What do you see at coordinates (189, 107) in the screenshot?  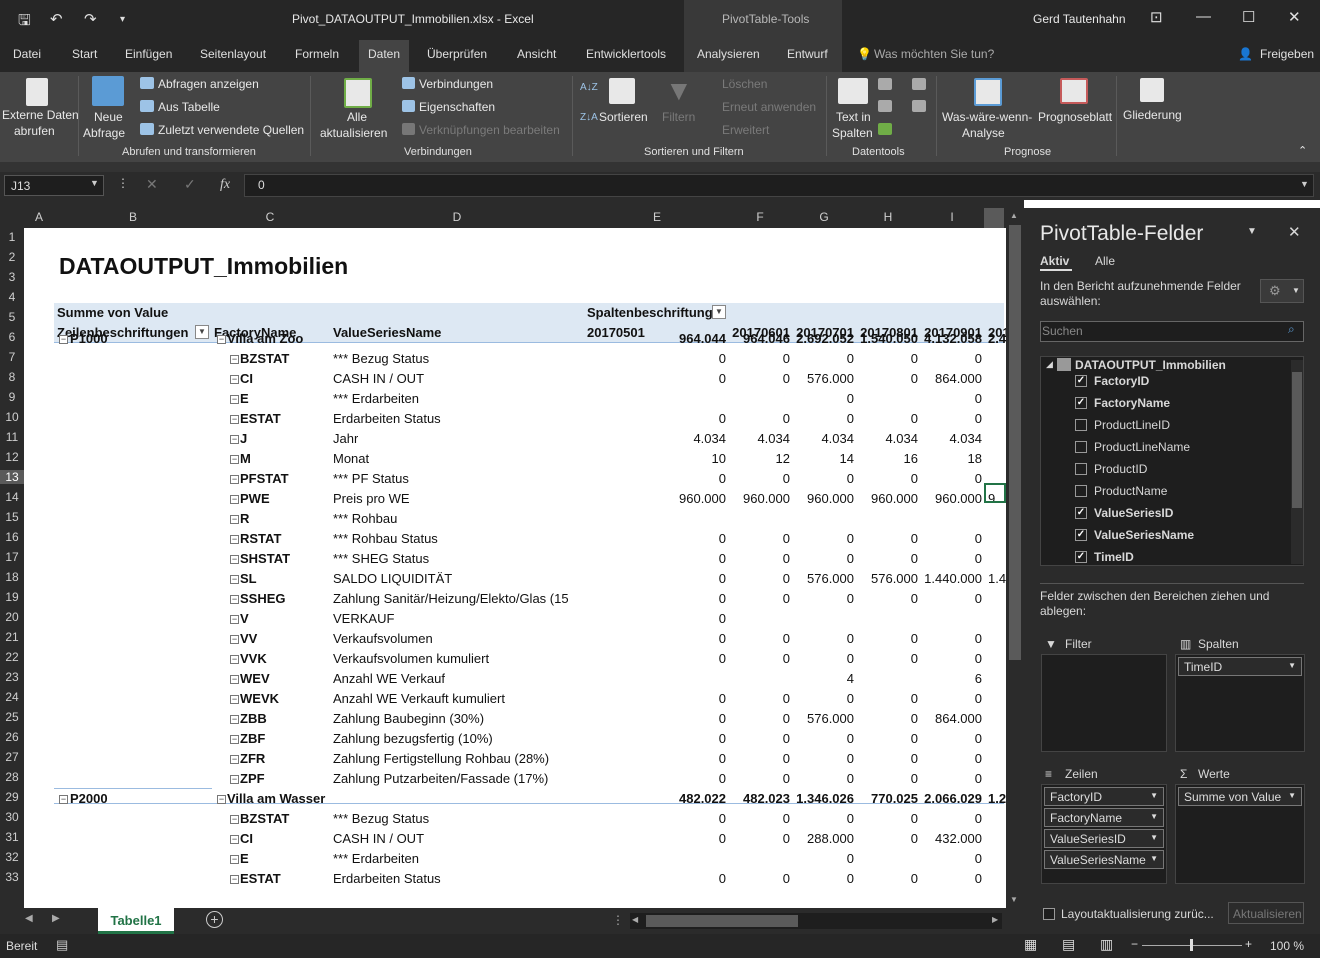 I see `from-table-button: Aus Tabelle` at bounding box center [189, 107].